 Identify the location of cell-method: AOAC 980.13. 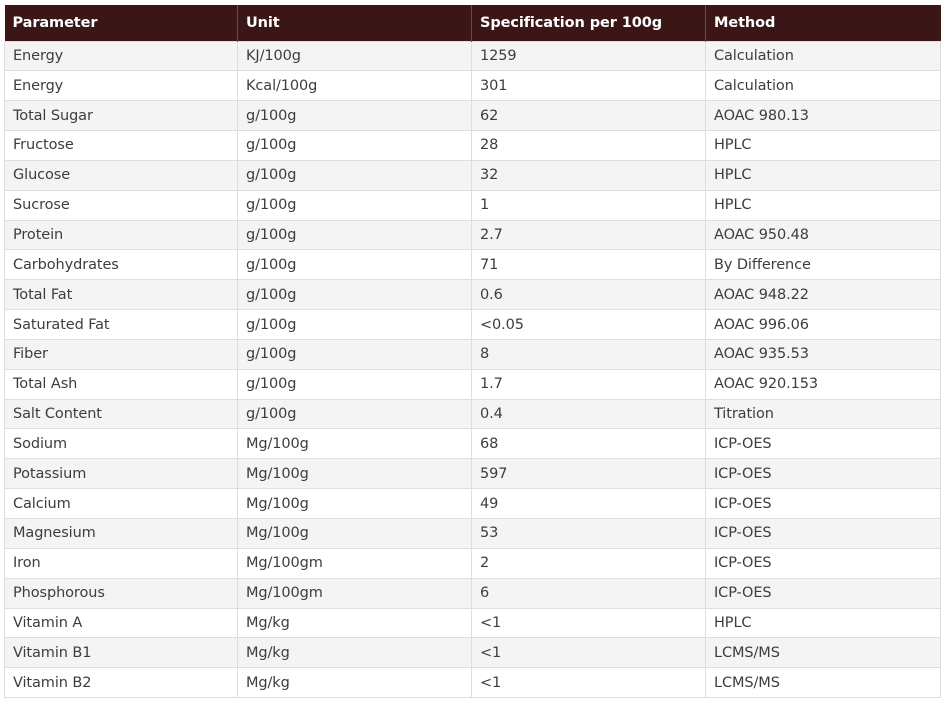
(823, 116).